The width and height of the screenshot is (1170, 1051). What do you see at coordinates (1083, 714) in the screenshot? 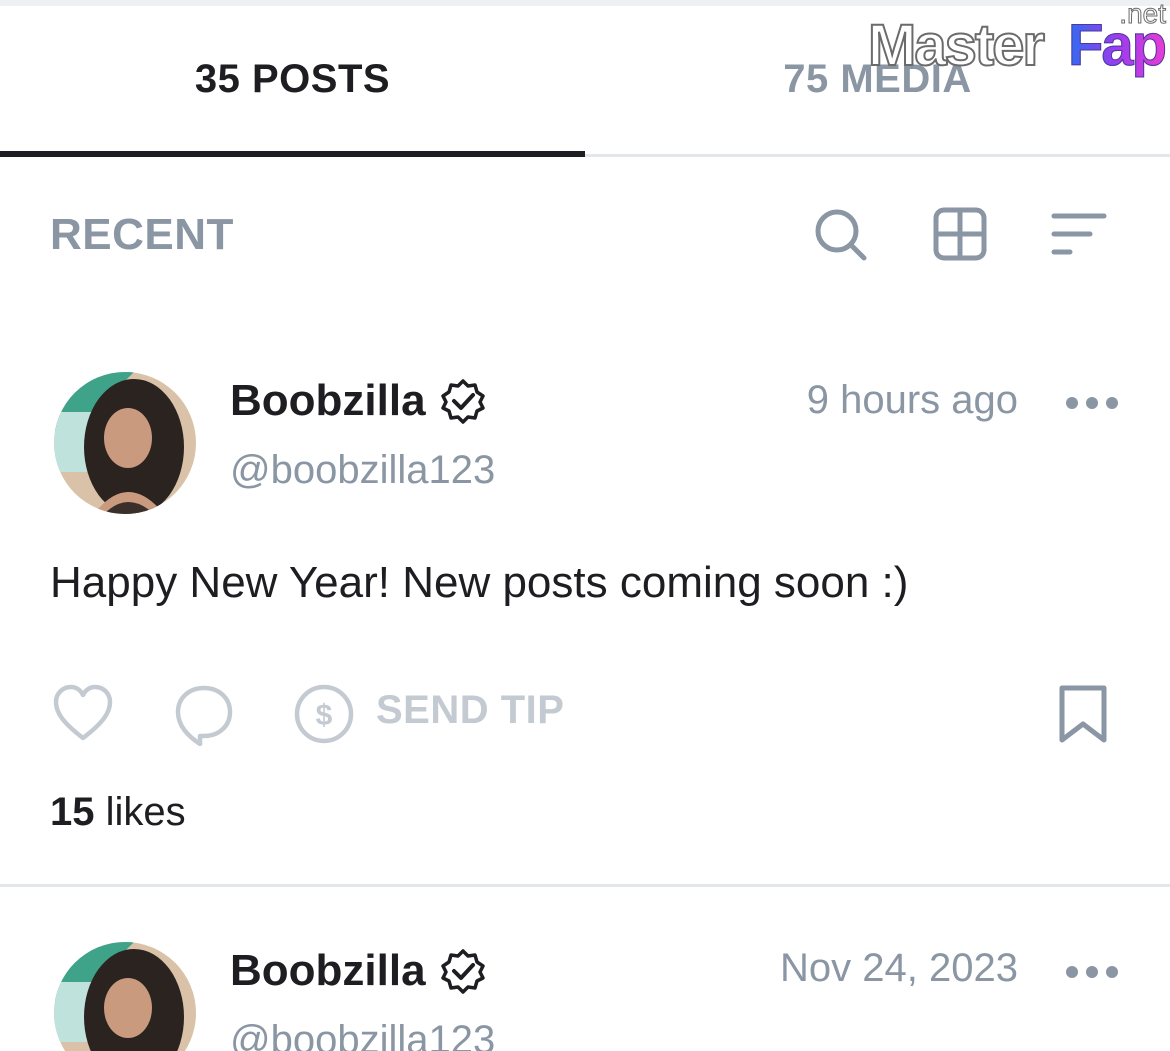
I see `bookmark-icon` at bounding box center [1083, 714].